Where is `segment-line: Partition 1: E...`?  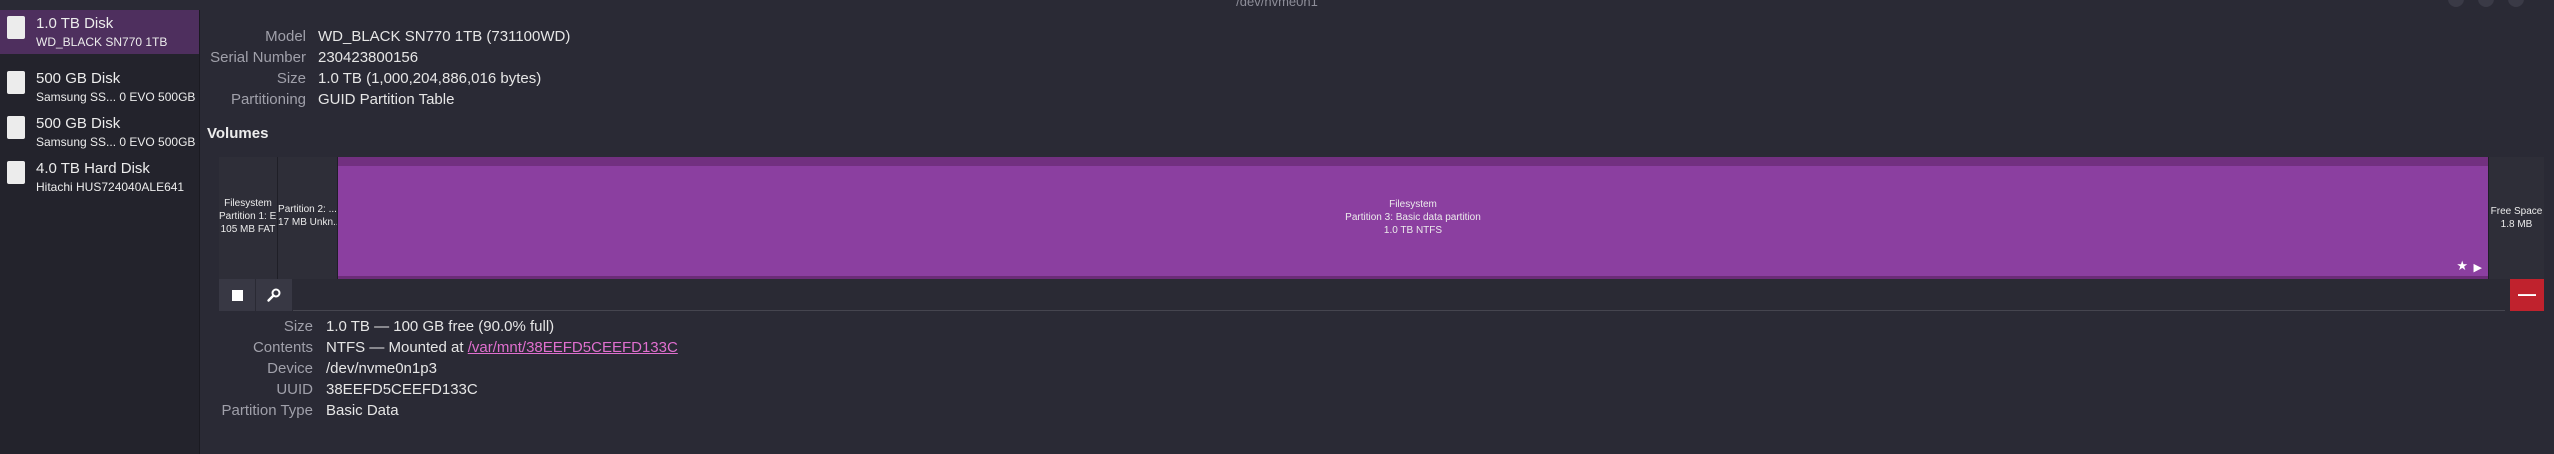
segment-line: Partition 1: E... is located at coordinates (248, 216).